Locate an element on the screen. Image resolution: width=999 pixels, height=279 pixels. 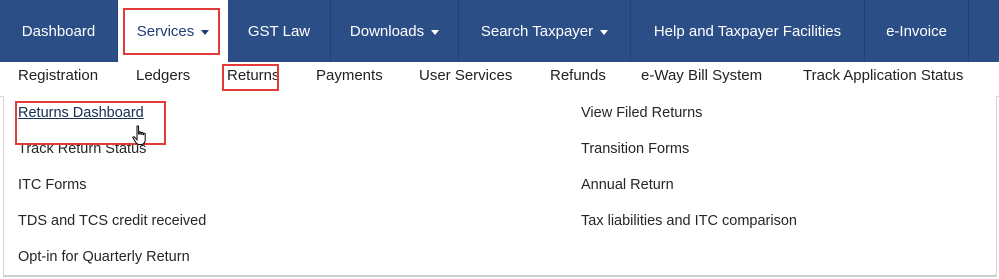
submenu-user-services: User Services is located at coordinates (465, 79).